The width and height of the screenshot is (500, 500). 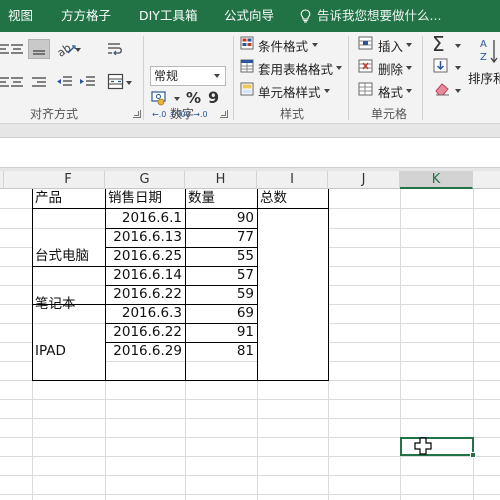 I want to click on column-header-e: E, so click(x=2, y=180).